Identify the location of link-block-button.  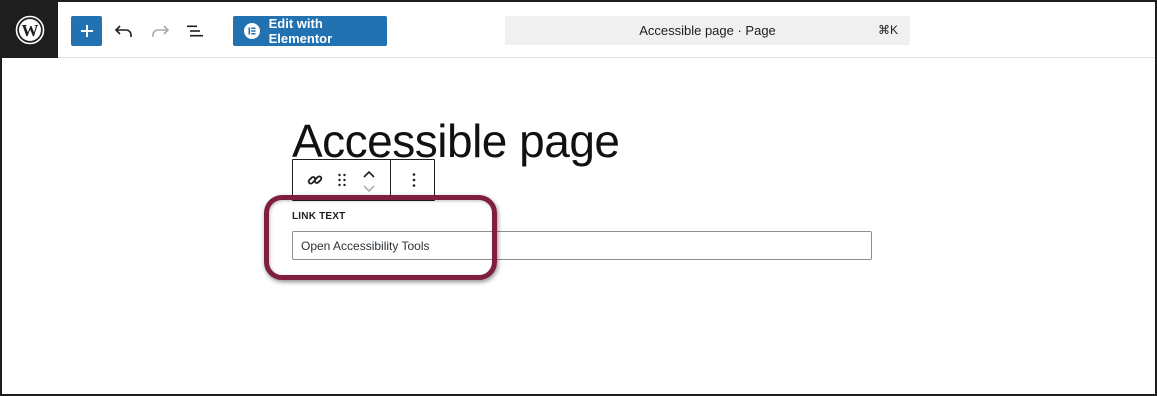
(315, 180).